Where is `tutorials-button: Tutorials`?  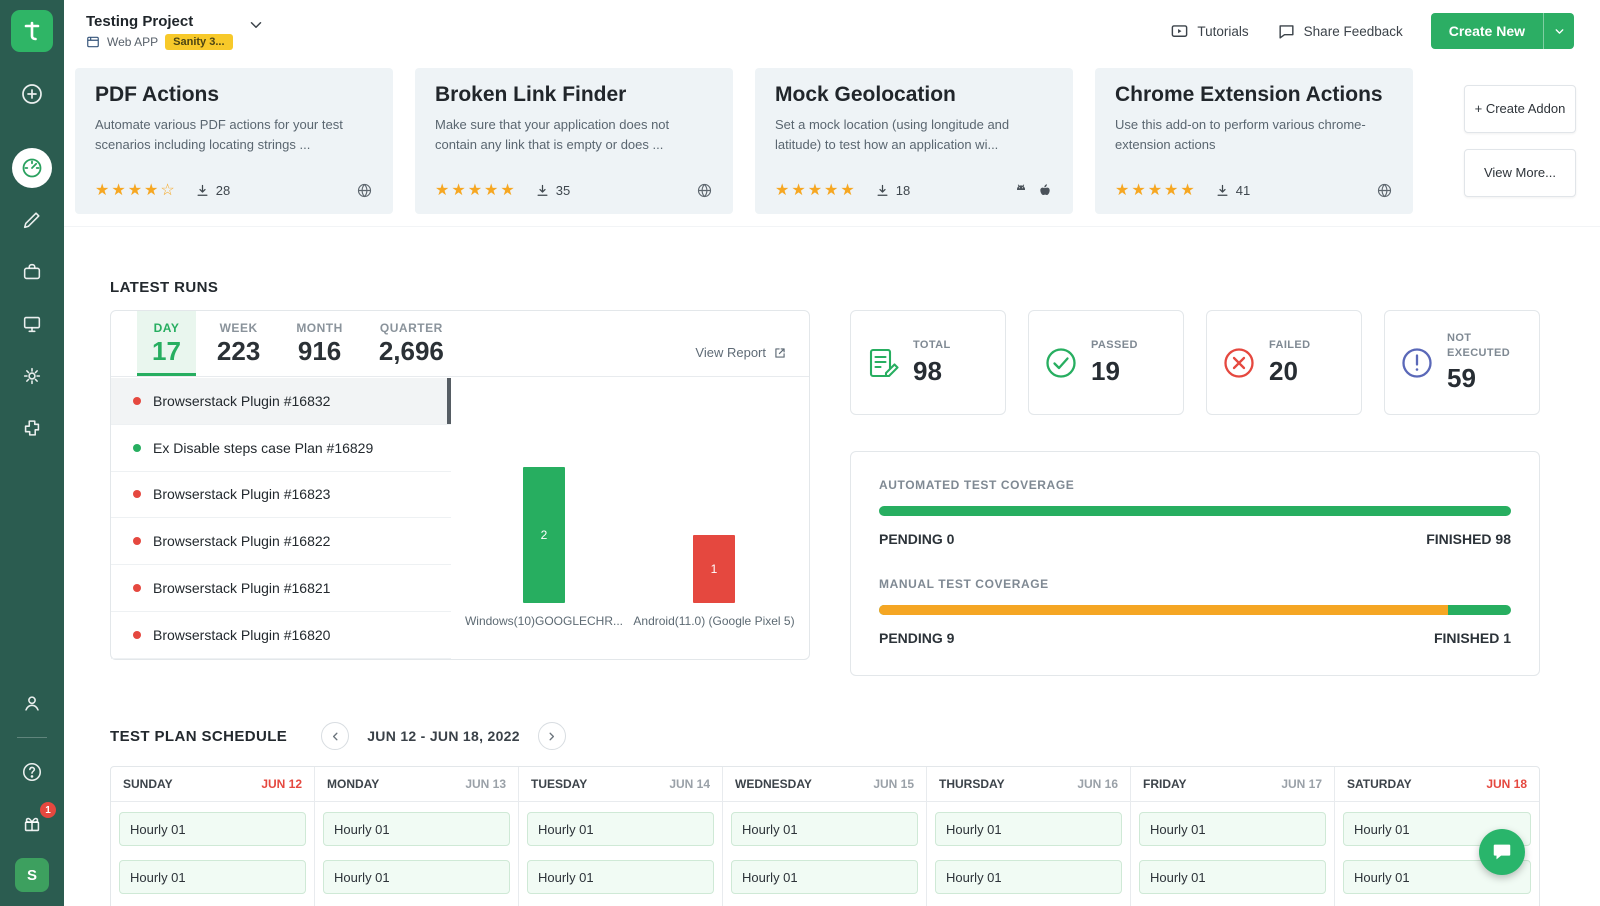 tutorials-button: Tutorials is located at coordinates (1209, 31).